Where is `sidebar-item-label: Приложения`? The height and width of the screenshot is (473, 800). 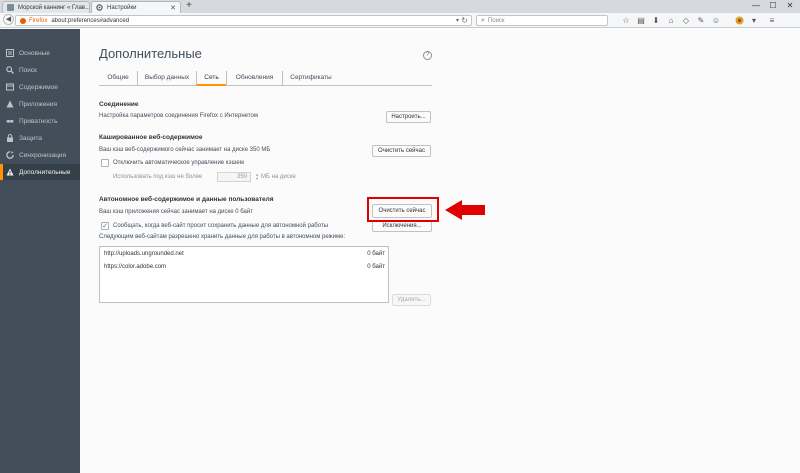
sidebar-item-label: Приложения is located at coordinates (38, 104).